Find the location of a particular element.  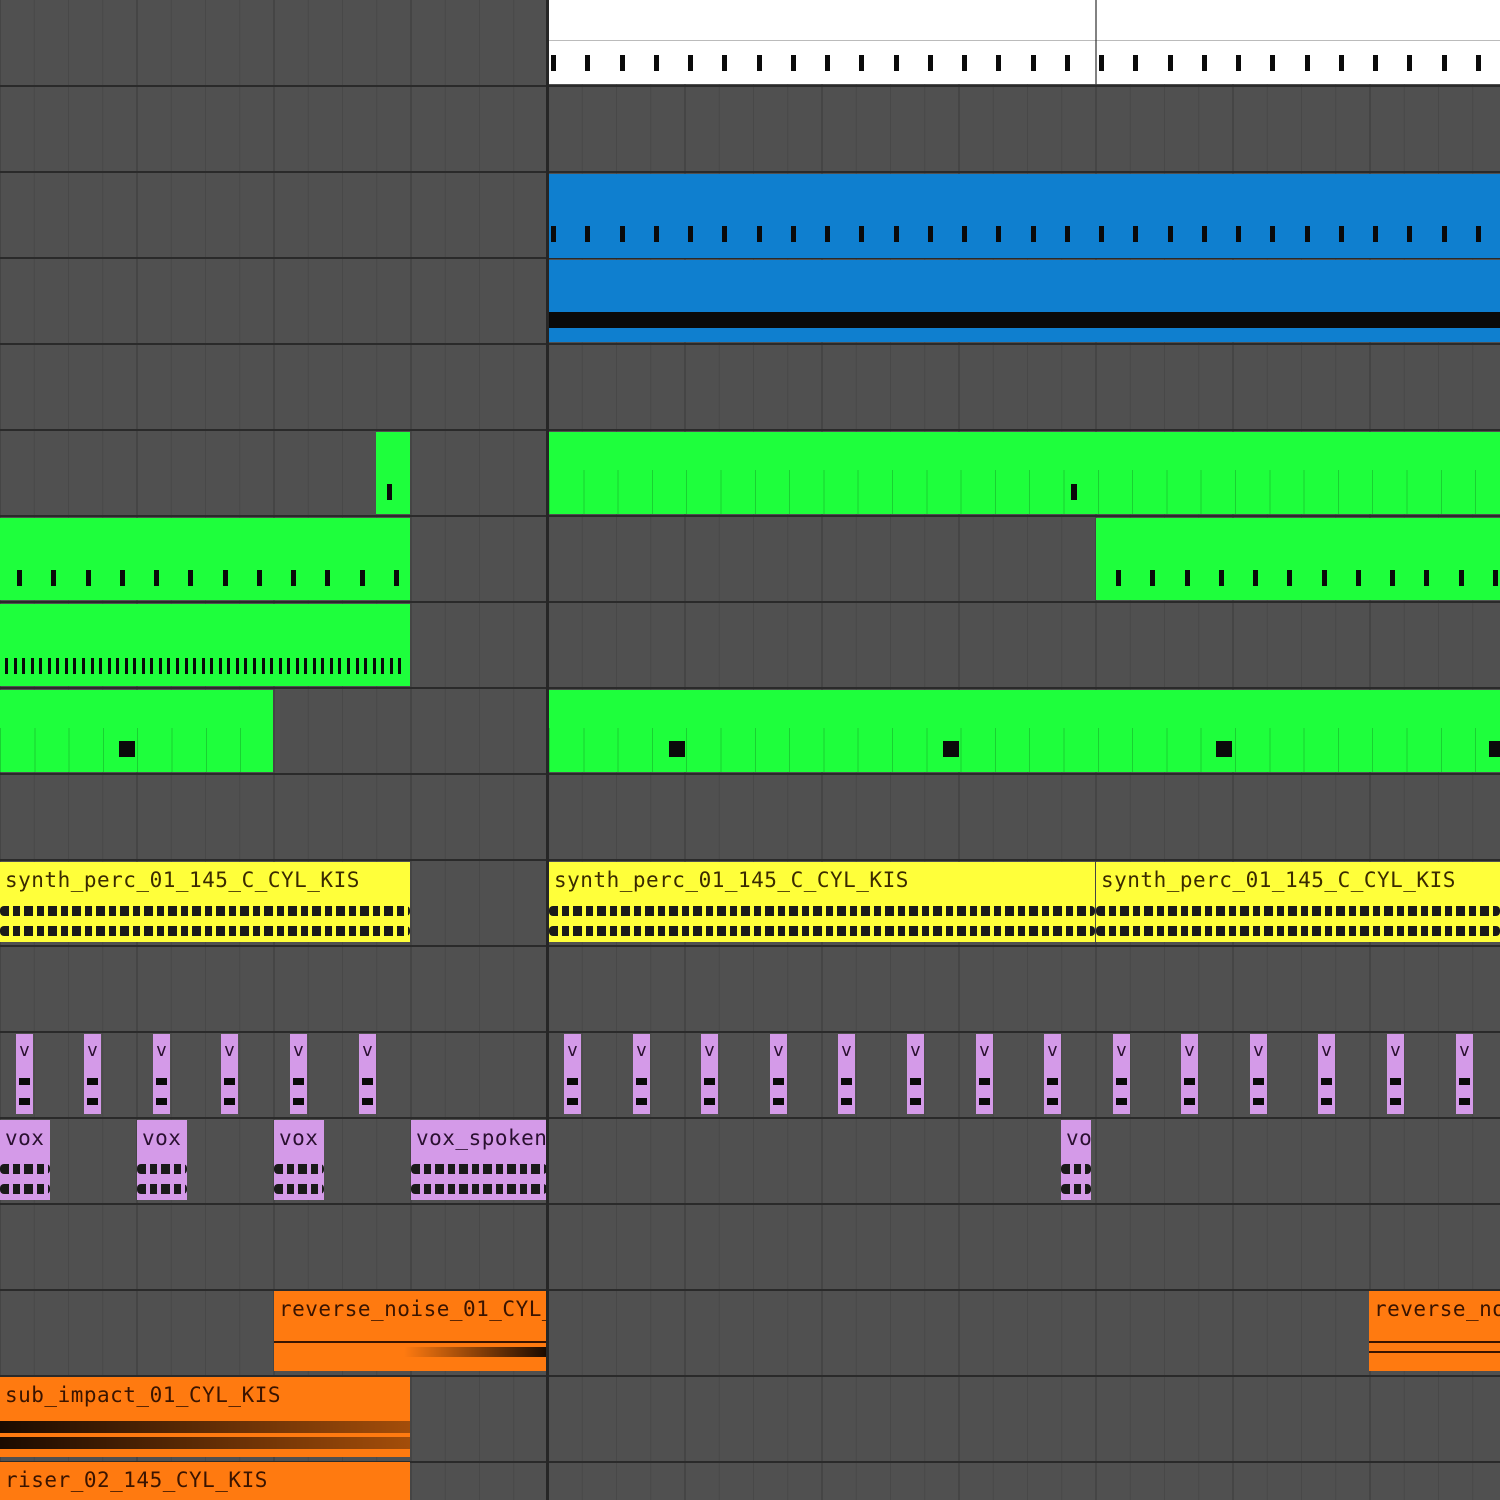

arrangement-locator-divider is located at coordinates (547, 750).